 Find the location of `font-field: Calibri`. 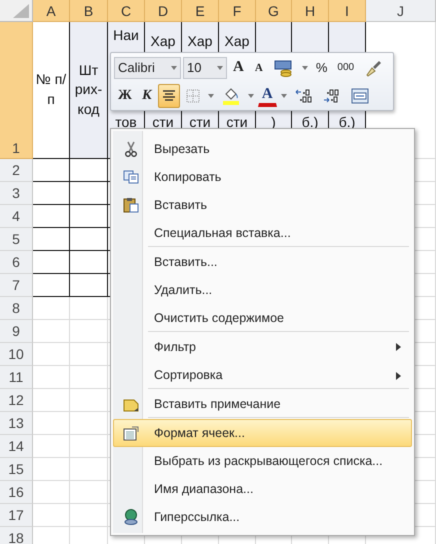

font-field: Calibri is located at coordinates (147, 67).